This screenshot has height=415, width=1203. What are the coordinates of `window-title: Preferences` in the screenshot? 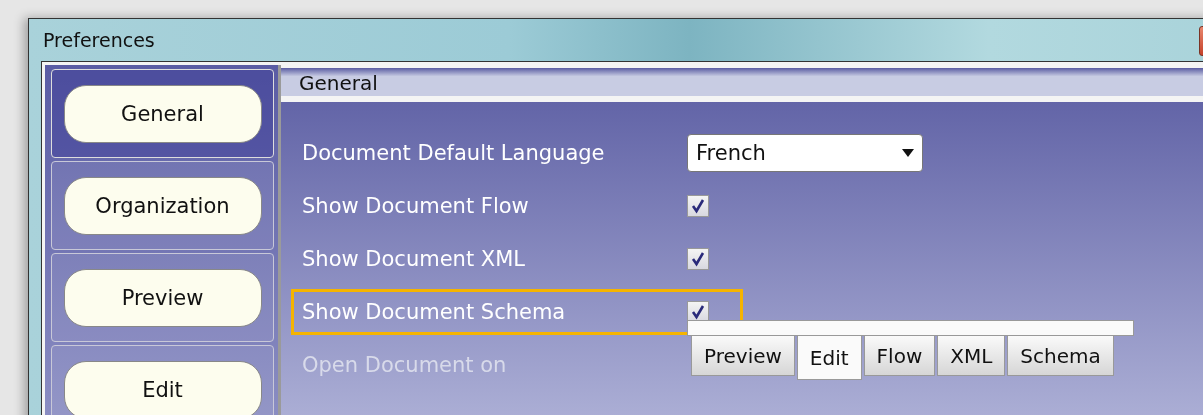 It's located at (99, 40).